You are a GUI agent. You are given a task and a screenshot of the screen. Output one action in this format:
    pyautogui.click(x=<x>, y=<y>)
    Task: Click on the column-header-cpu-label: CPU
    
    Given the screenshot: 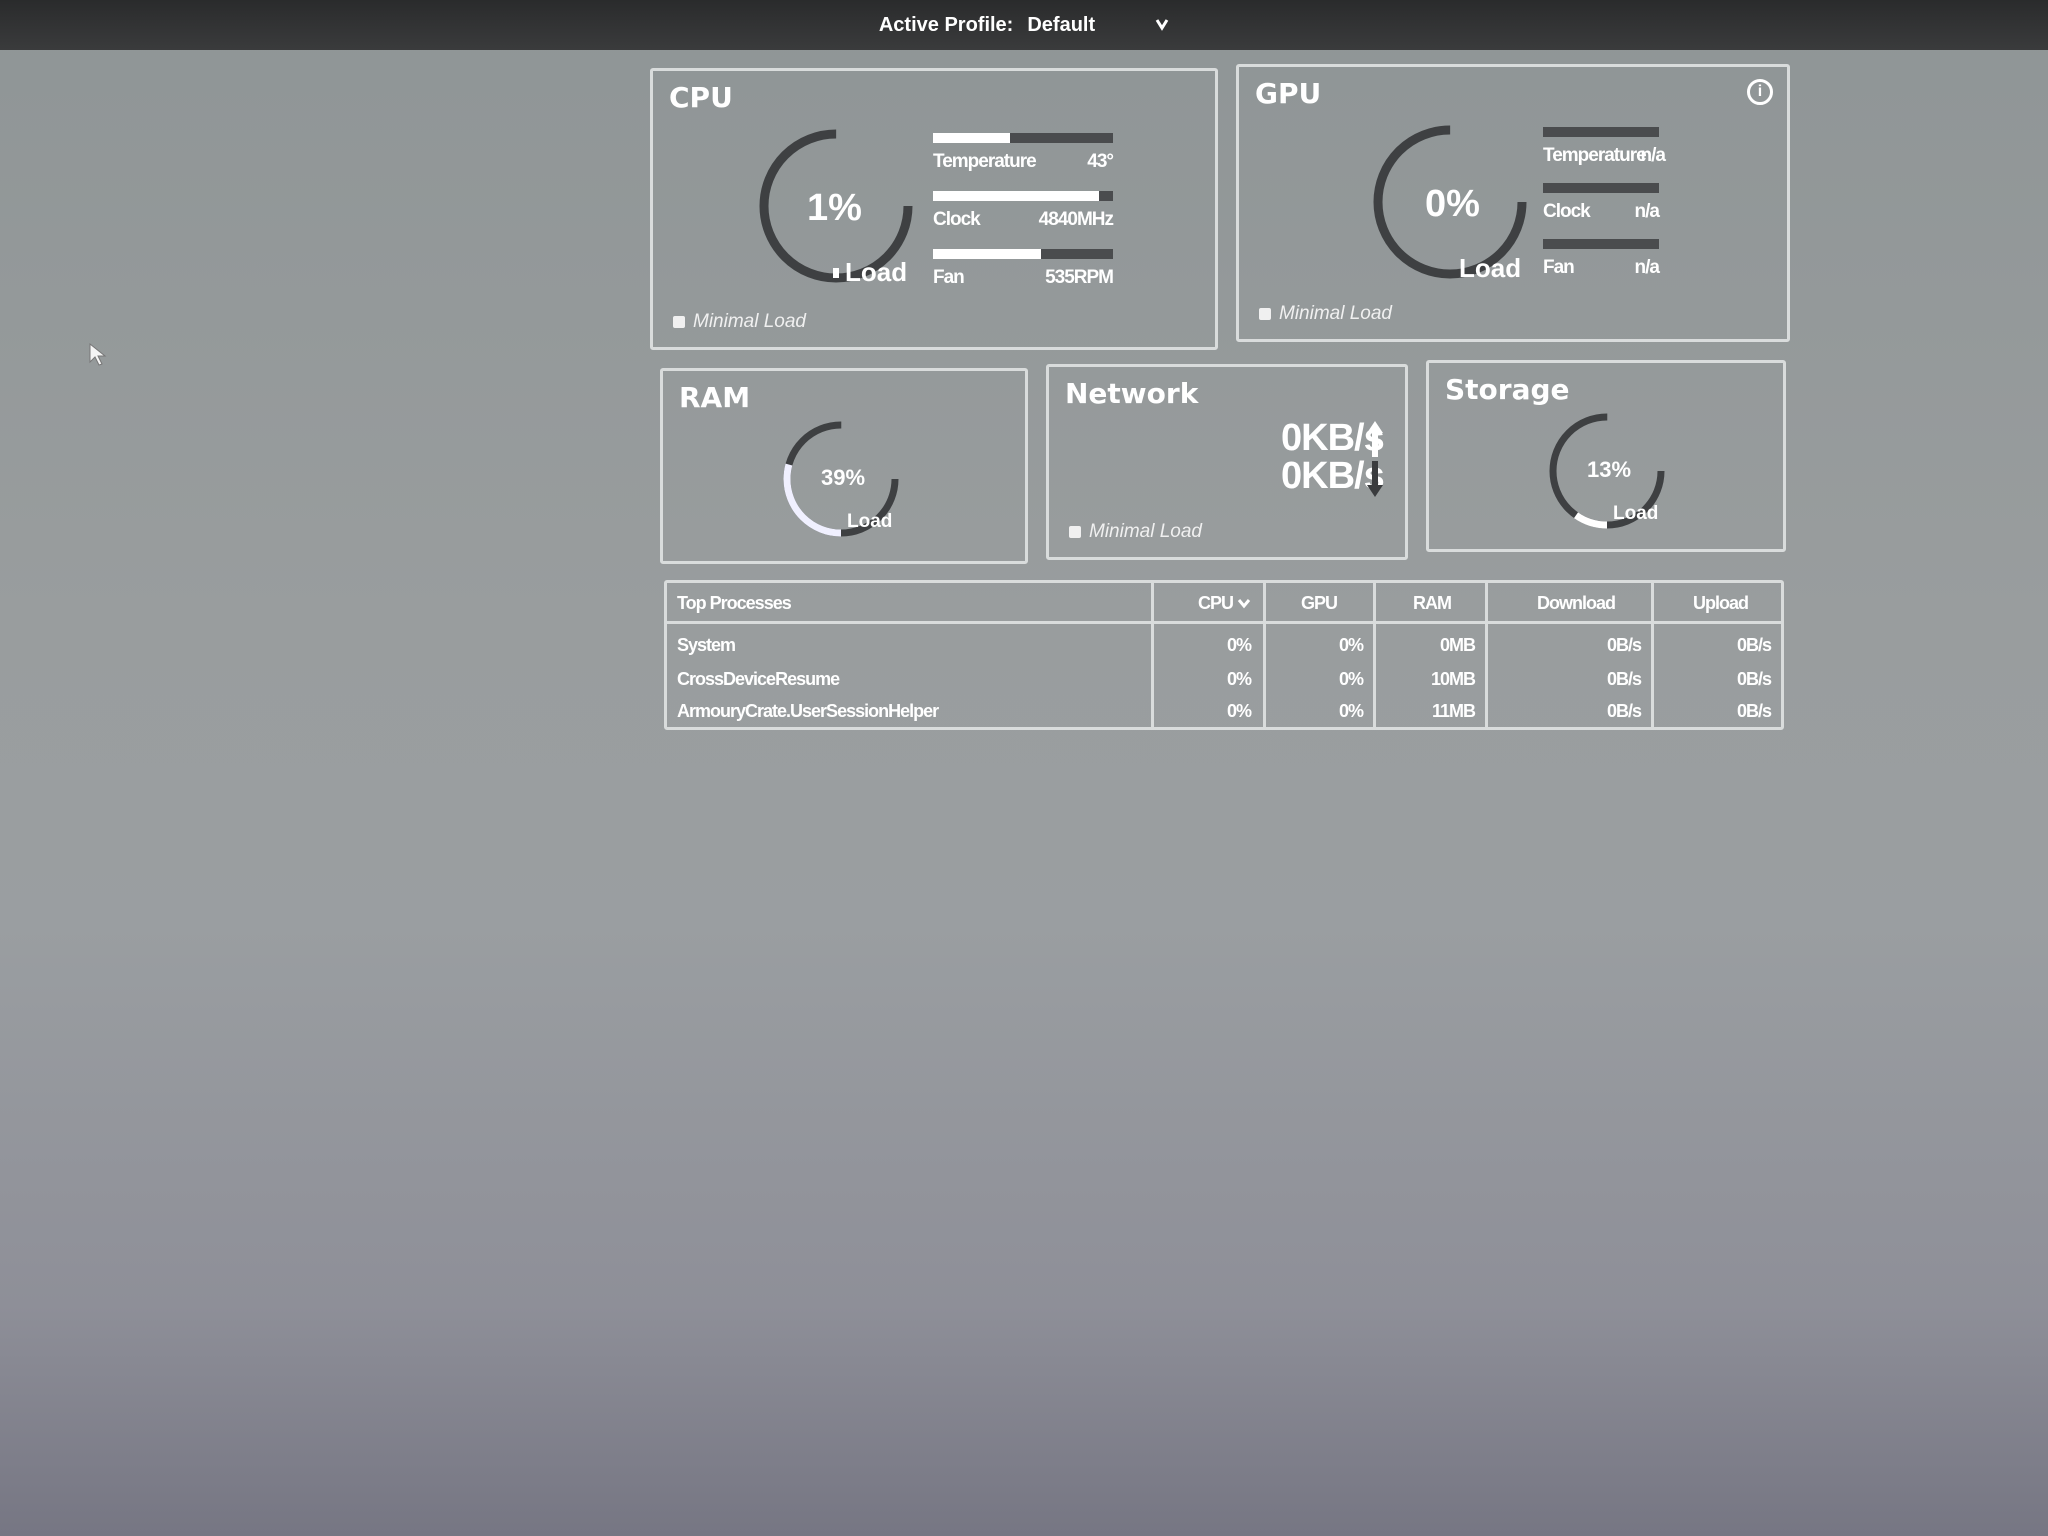 What is the action you would take?
    pyautogui.click(x=1215, y=603)
    